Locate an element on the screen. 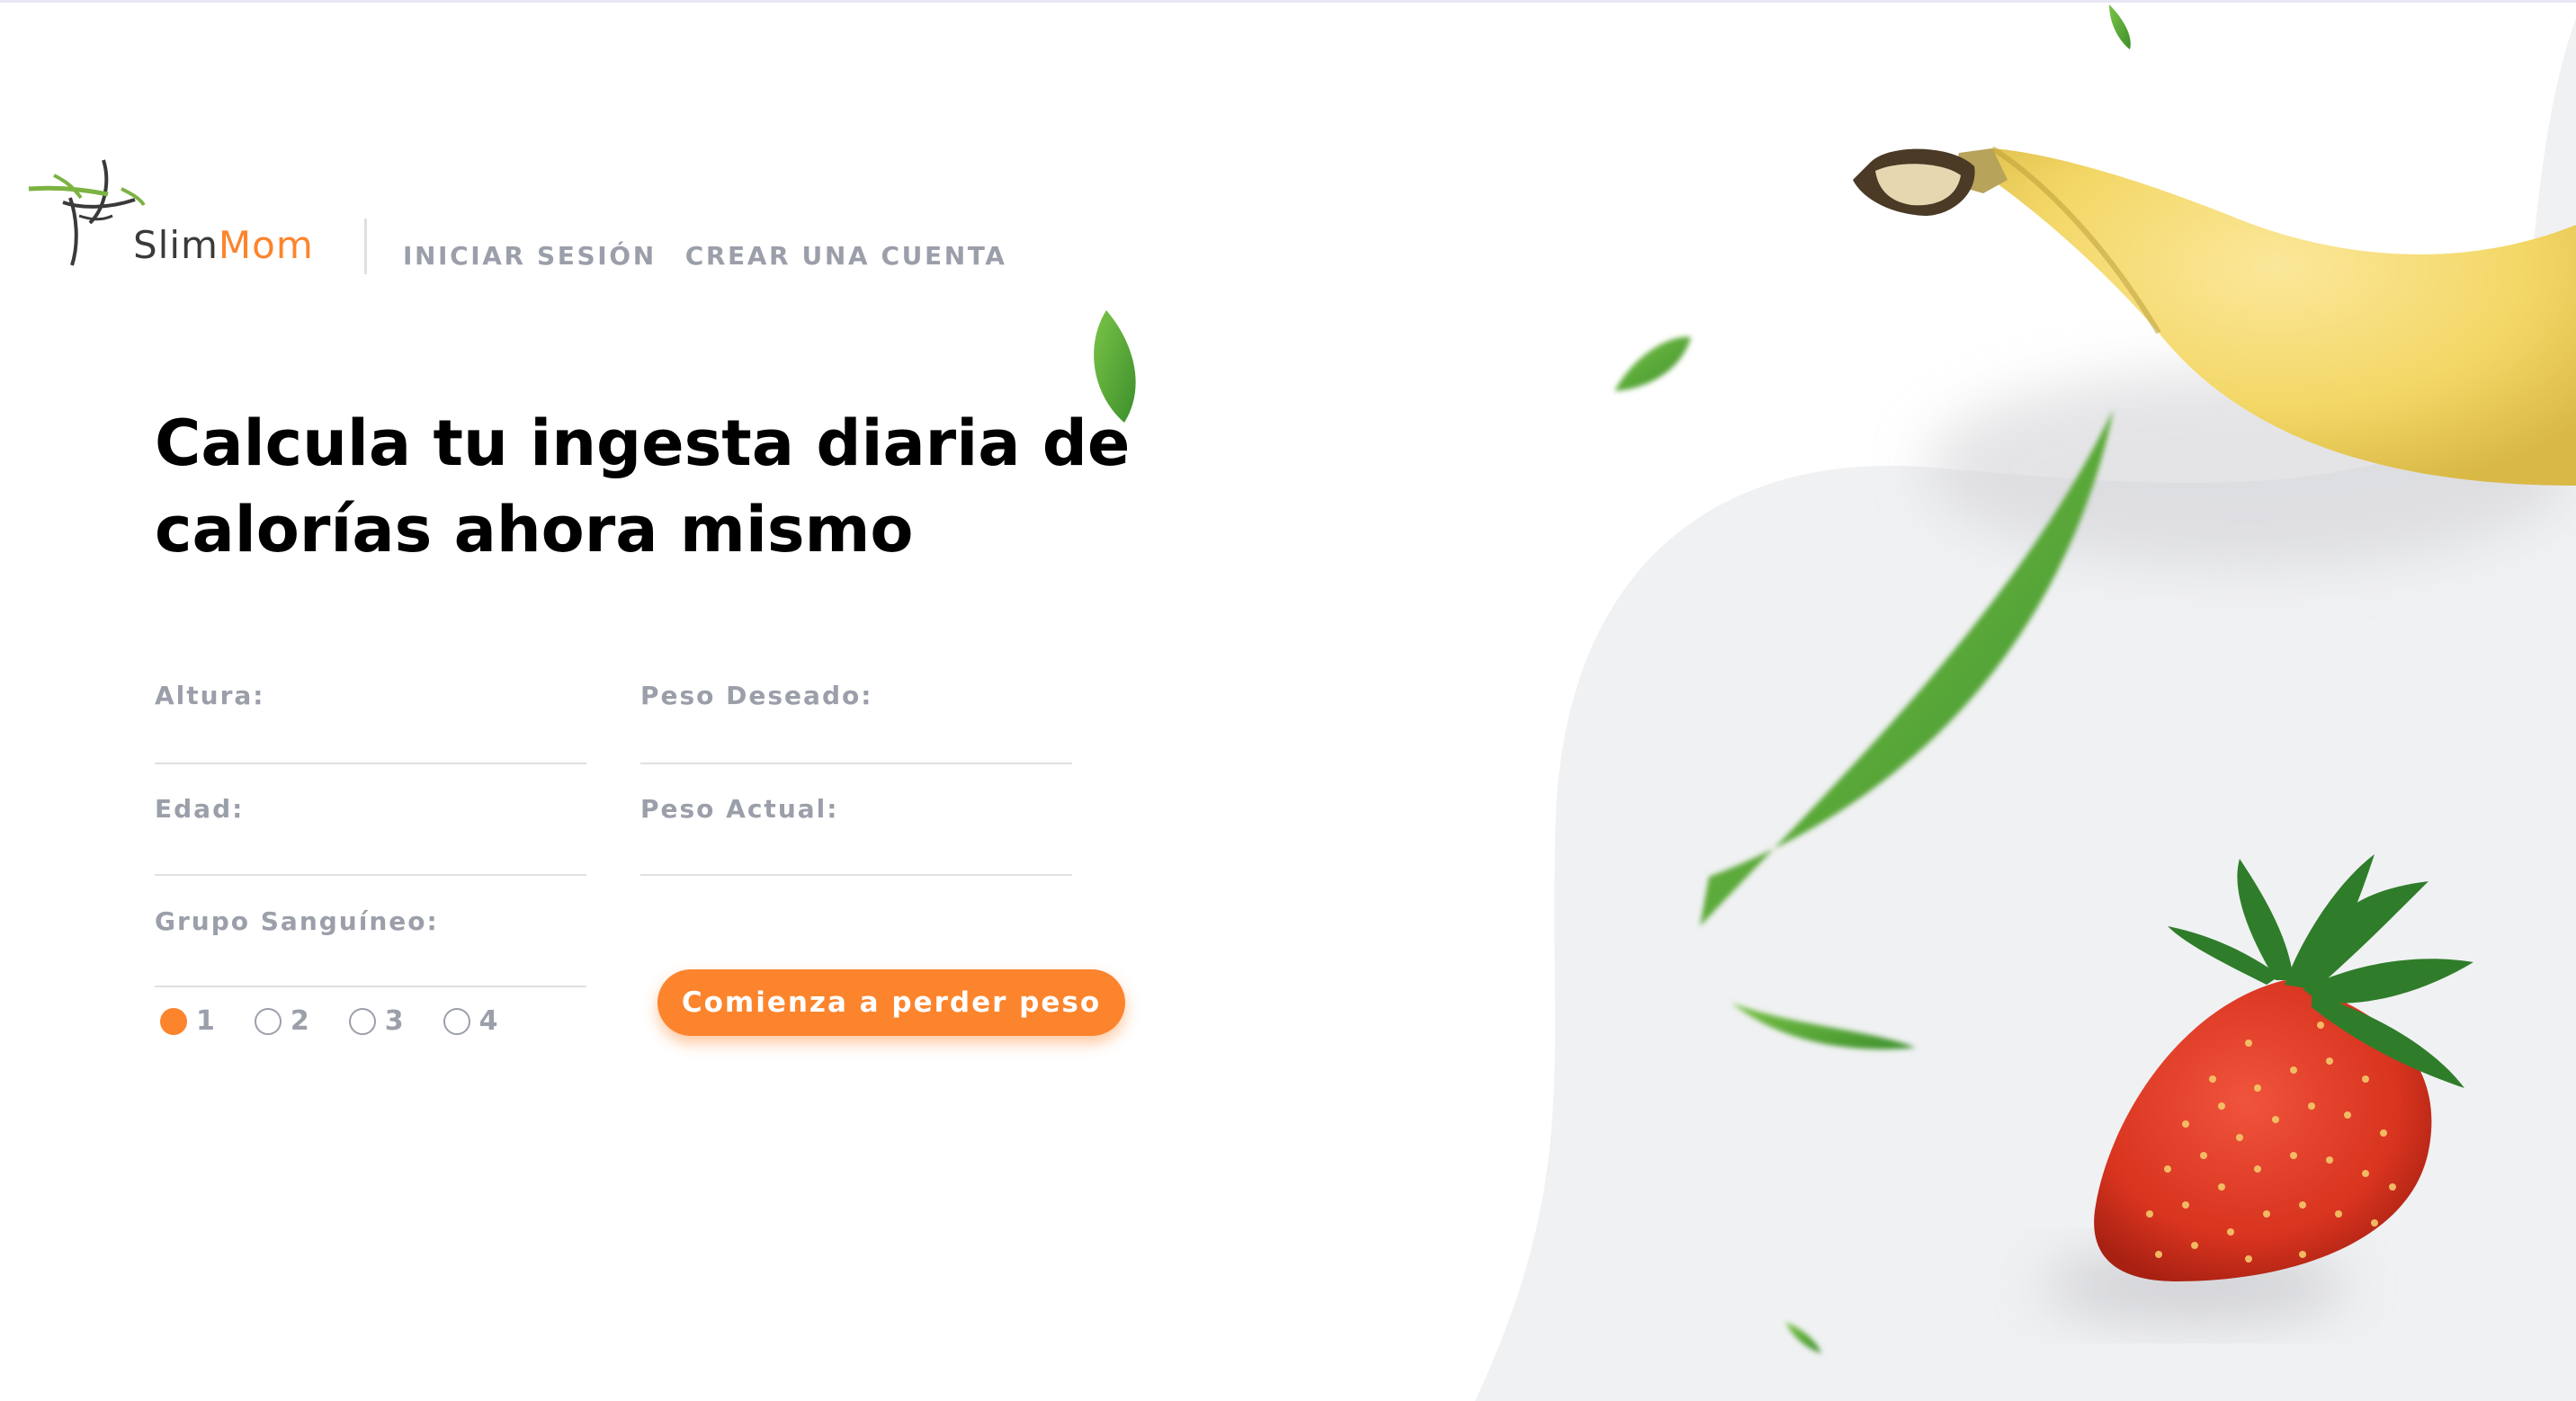  main-nav: INICIAR SESIÓN CREAR UNA CUENTA is located at coordinates (705, 256).